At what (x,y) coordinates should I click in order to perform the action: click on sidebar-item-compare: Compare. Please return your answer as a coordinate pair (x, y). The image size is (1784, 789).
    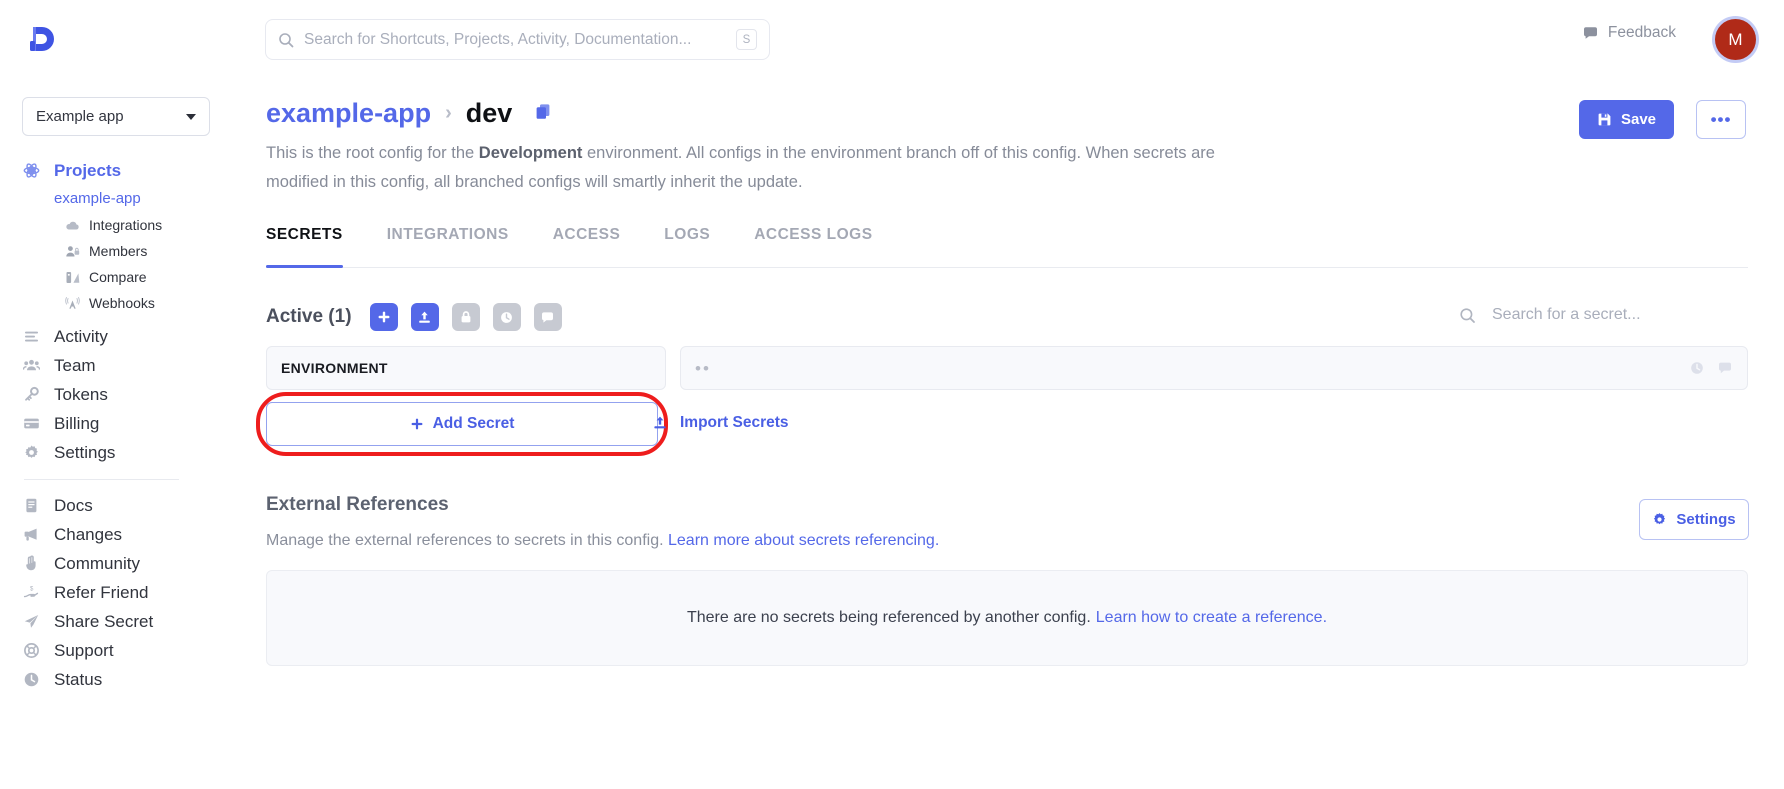
    Looking at the image, I should click on (148, 277).